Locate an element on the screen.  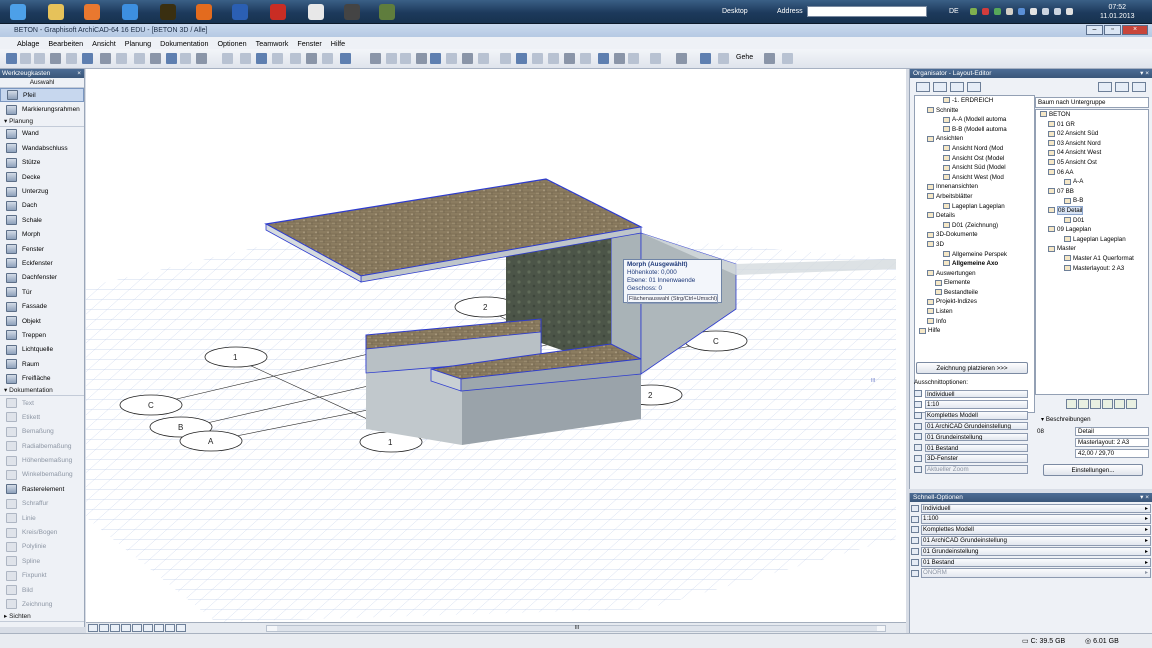
tray-security-icon is located at coordinates (985, 11).